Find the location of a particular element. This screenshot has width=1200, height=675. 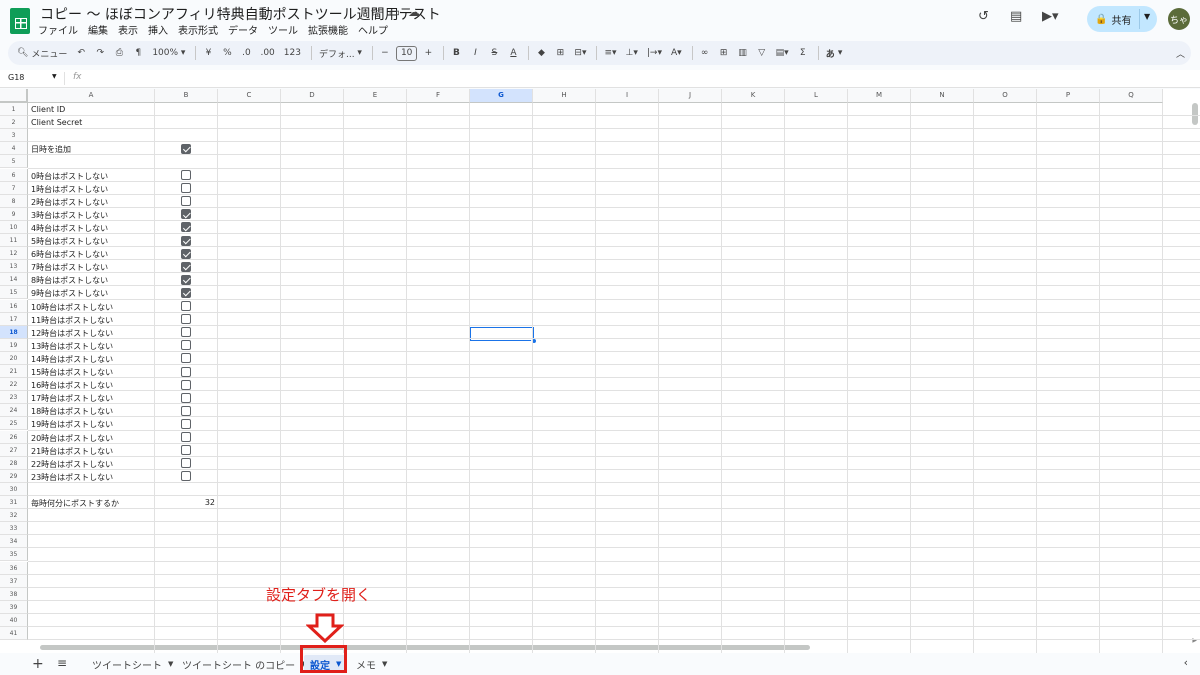

cell-A16: 10時台はポストしない is located at coordinates (72, 307).